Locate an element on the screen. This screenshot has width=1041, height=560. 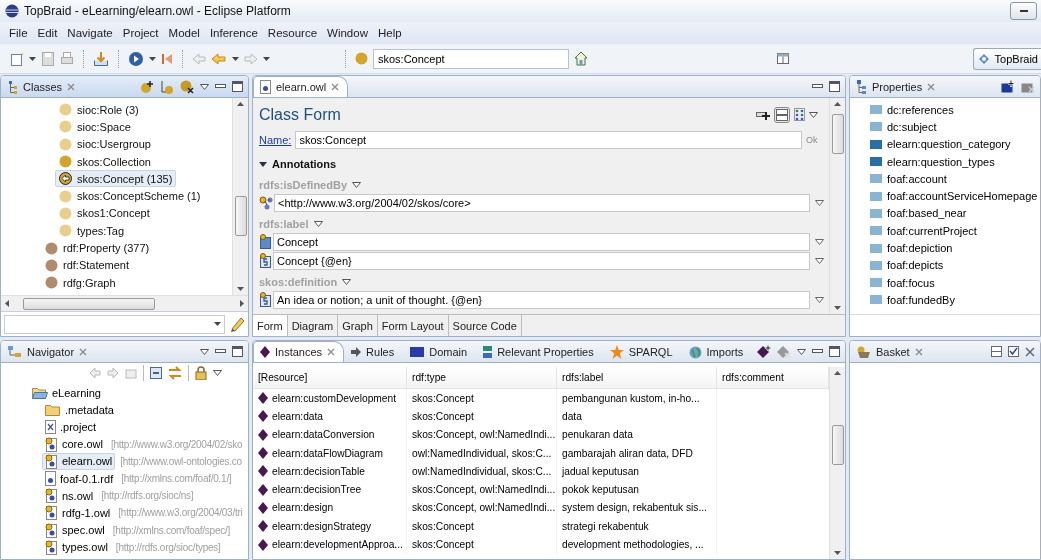
column-header: [Resource] is located at coordinates (330, 377).